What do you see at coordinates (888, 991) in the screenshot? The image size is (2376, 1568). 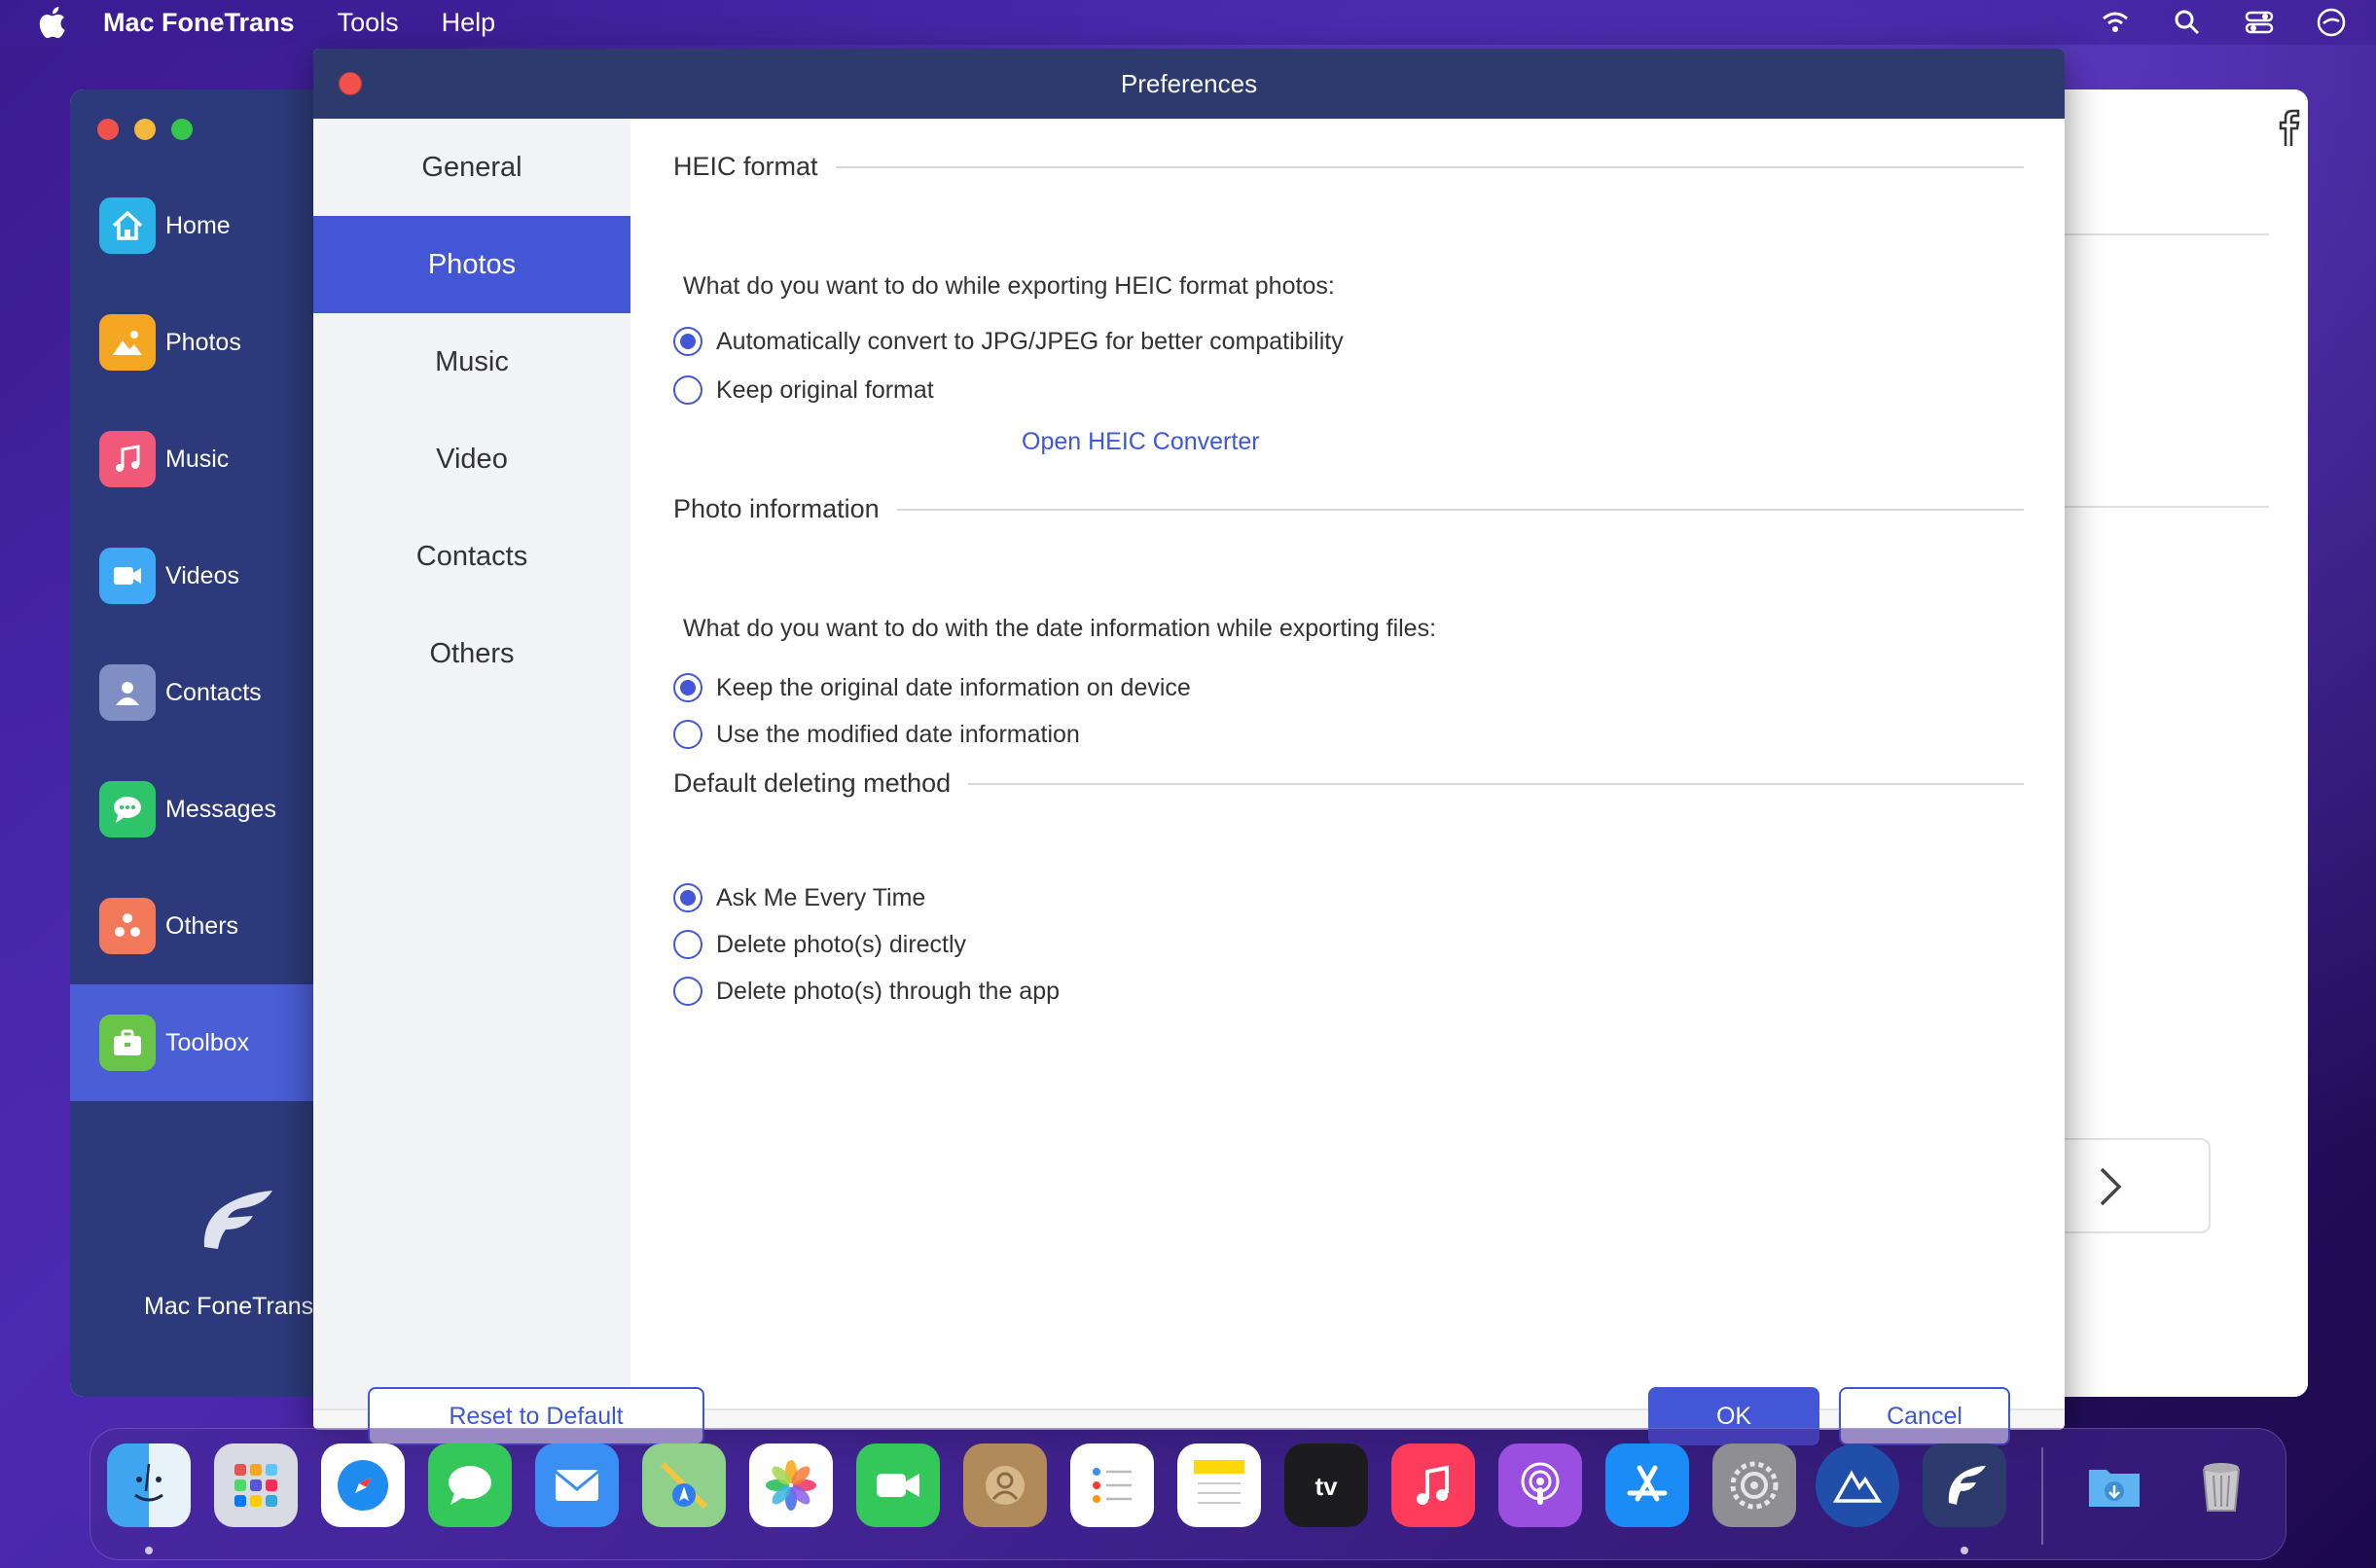 I see `radio-label: Delete photo(s) through the app` at bounding box center [888, 991].